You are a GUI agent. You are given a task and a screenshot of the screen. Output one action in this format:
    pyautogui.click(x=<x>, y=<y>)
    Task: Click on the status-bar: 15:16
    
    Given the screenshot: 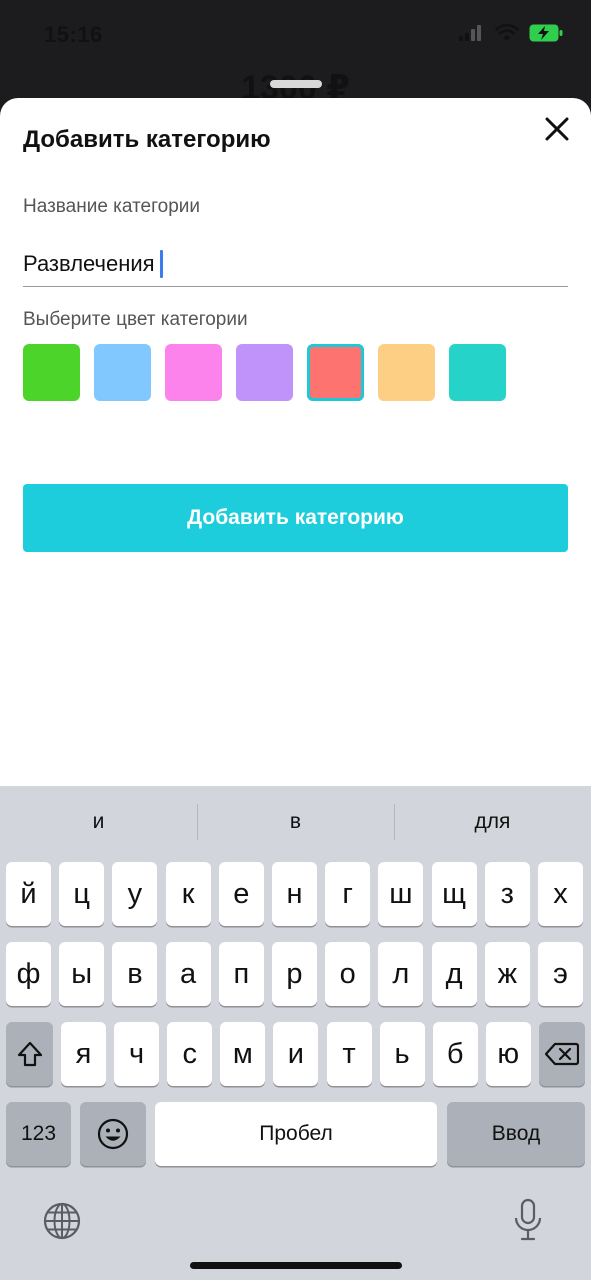 What is the action you would take?
    pyautogui.click(x=295, y=35)
    